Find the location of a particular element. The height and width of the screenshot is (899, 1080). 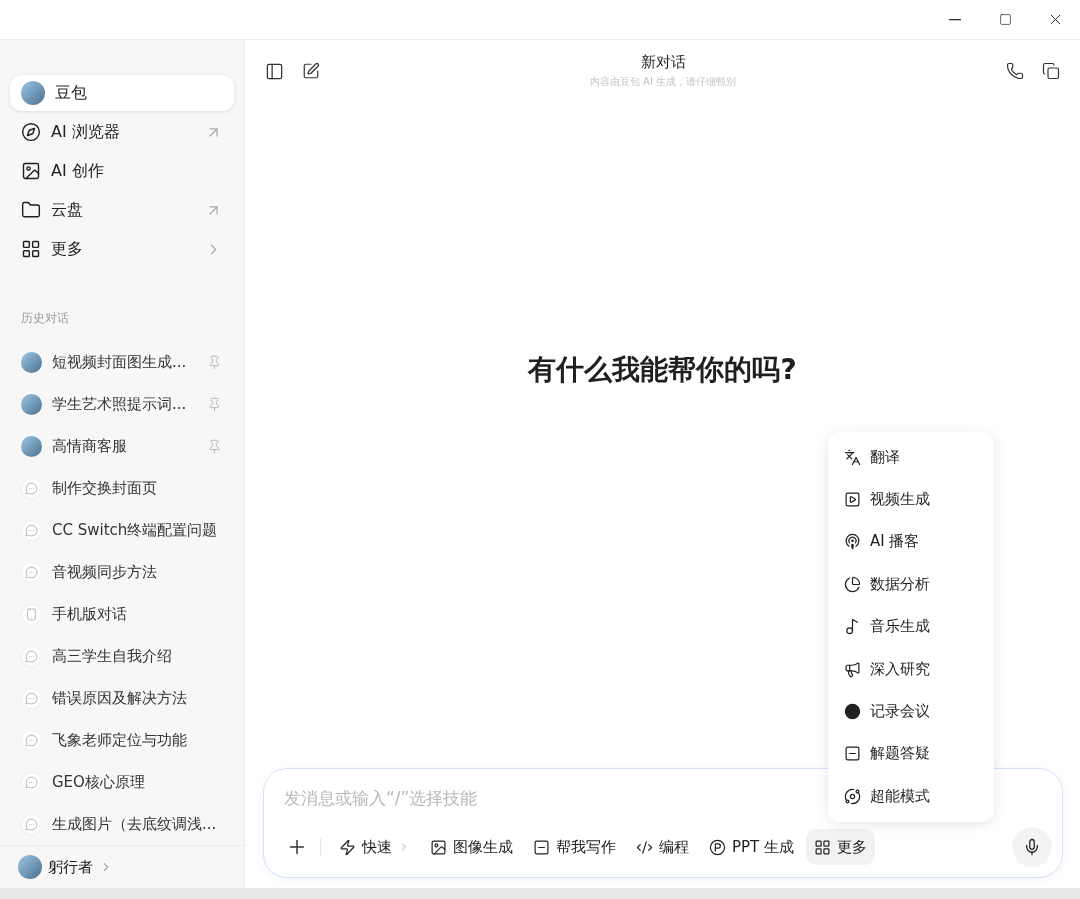

menu-item: 深入研究 is located at coordinates (911, 669).